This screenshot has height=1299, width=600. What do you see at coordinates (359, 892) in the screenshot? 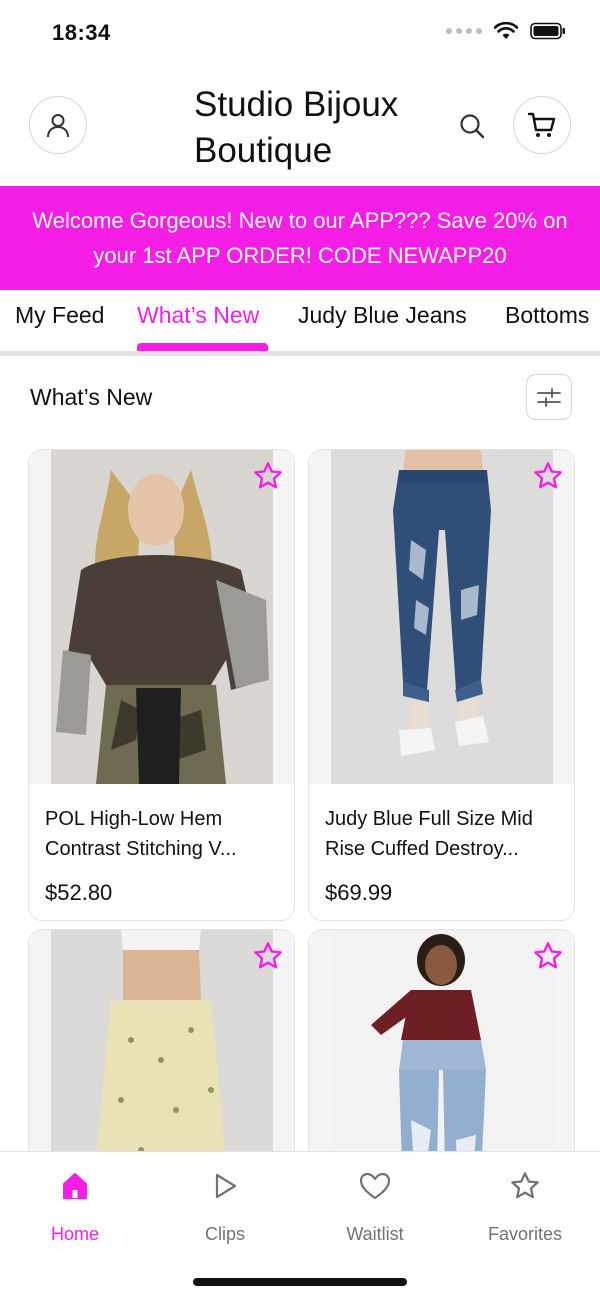
I see `product-price: $69.99` at bounding box center [359, 892].